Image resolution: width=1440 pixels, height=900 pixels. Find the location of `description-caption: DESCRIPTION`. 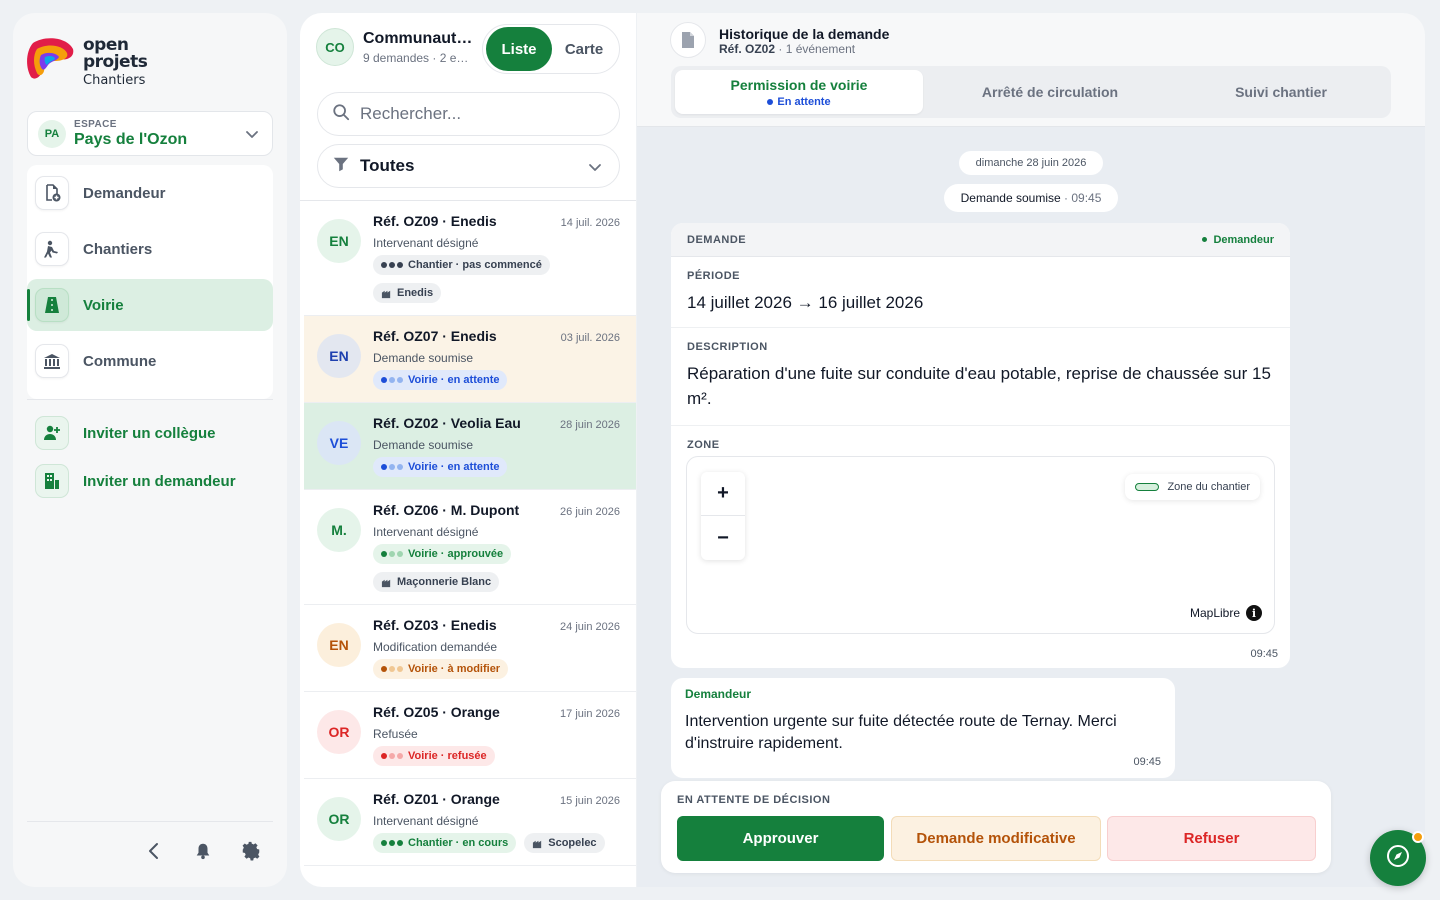

description-caption: DESCRIPTION is located at coordinates (727, 347).